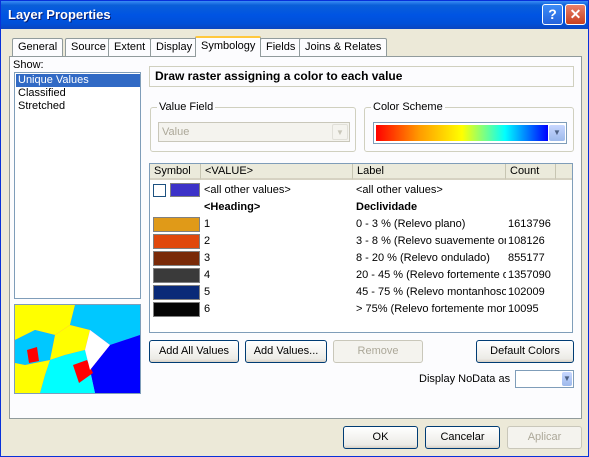 Image resolution: width=589 pixels, height=457 pixels. I want to click on tab-source: Source, so click(88, 47).